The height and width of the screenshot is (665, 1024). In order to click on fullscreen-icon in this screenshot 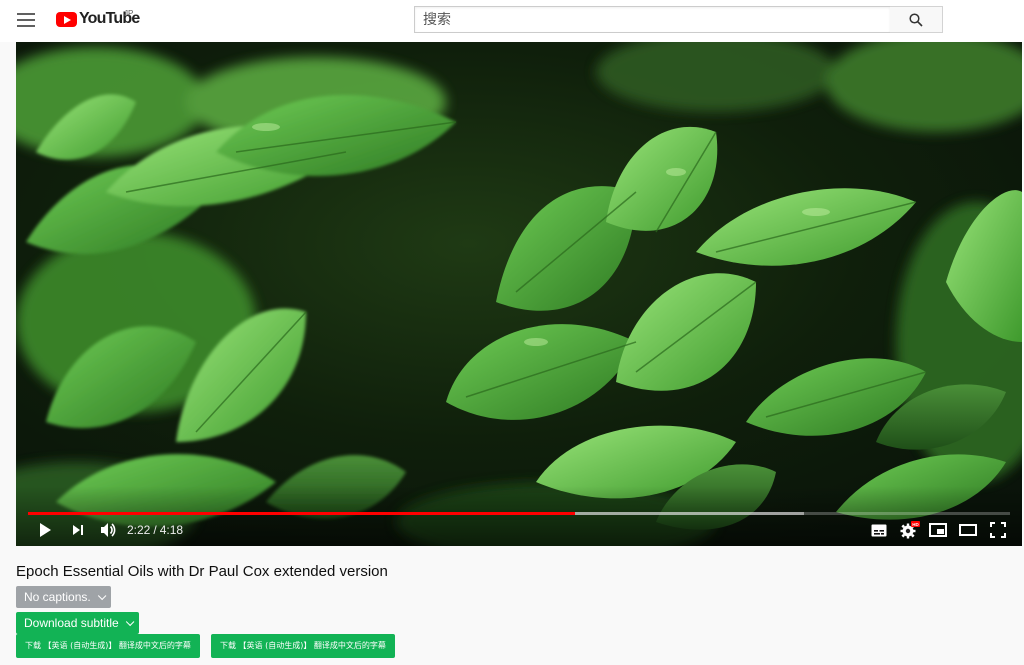, I will do `click(998, 530)`.